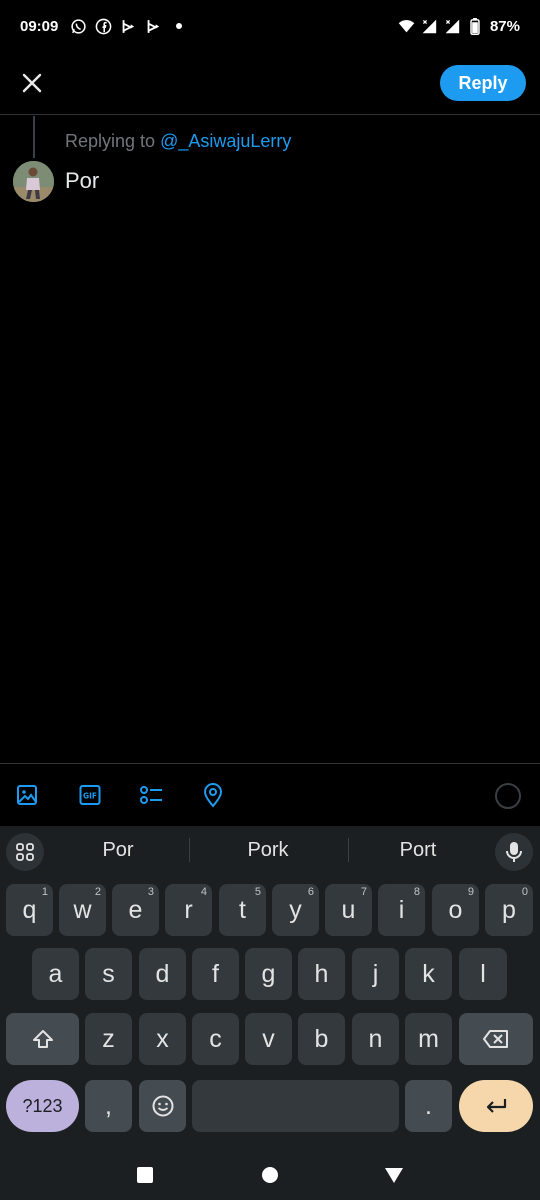  I want to click on replying-to: Replying to @_AsiwajuLerry, so click(178, 141).